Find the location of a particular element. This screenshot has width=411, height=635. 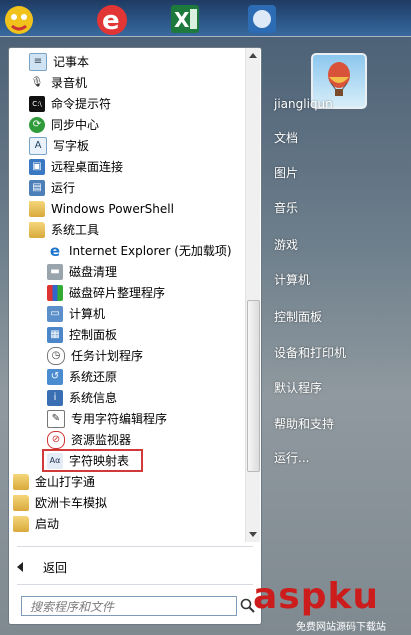

wordpad-icon: A is located at coordinates (38, 145).